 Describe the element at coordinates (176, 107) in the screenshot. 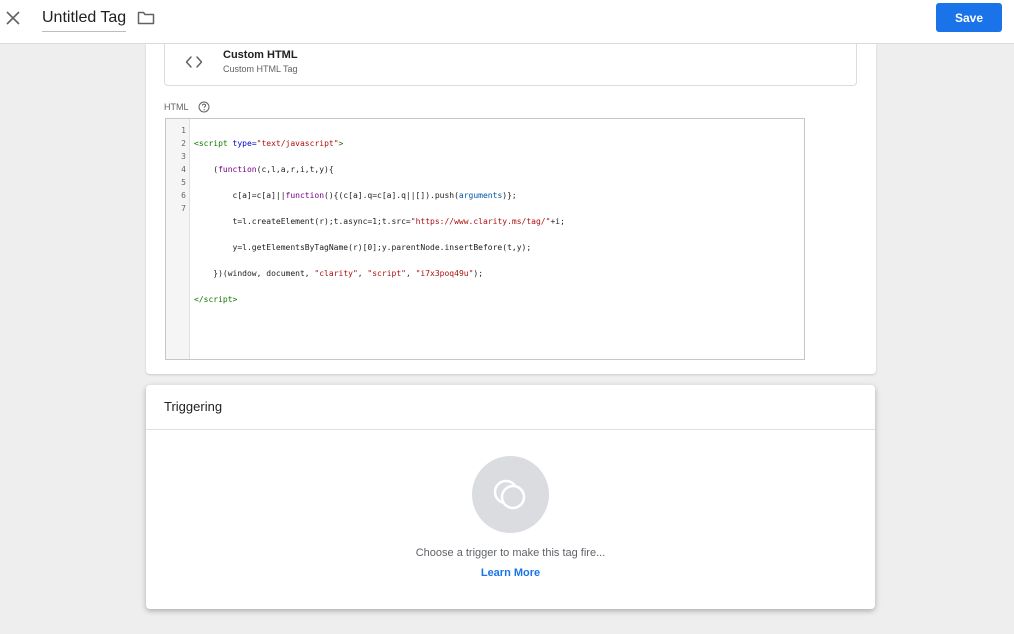

I see `html-field-label: HTML` at that location.